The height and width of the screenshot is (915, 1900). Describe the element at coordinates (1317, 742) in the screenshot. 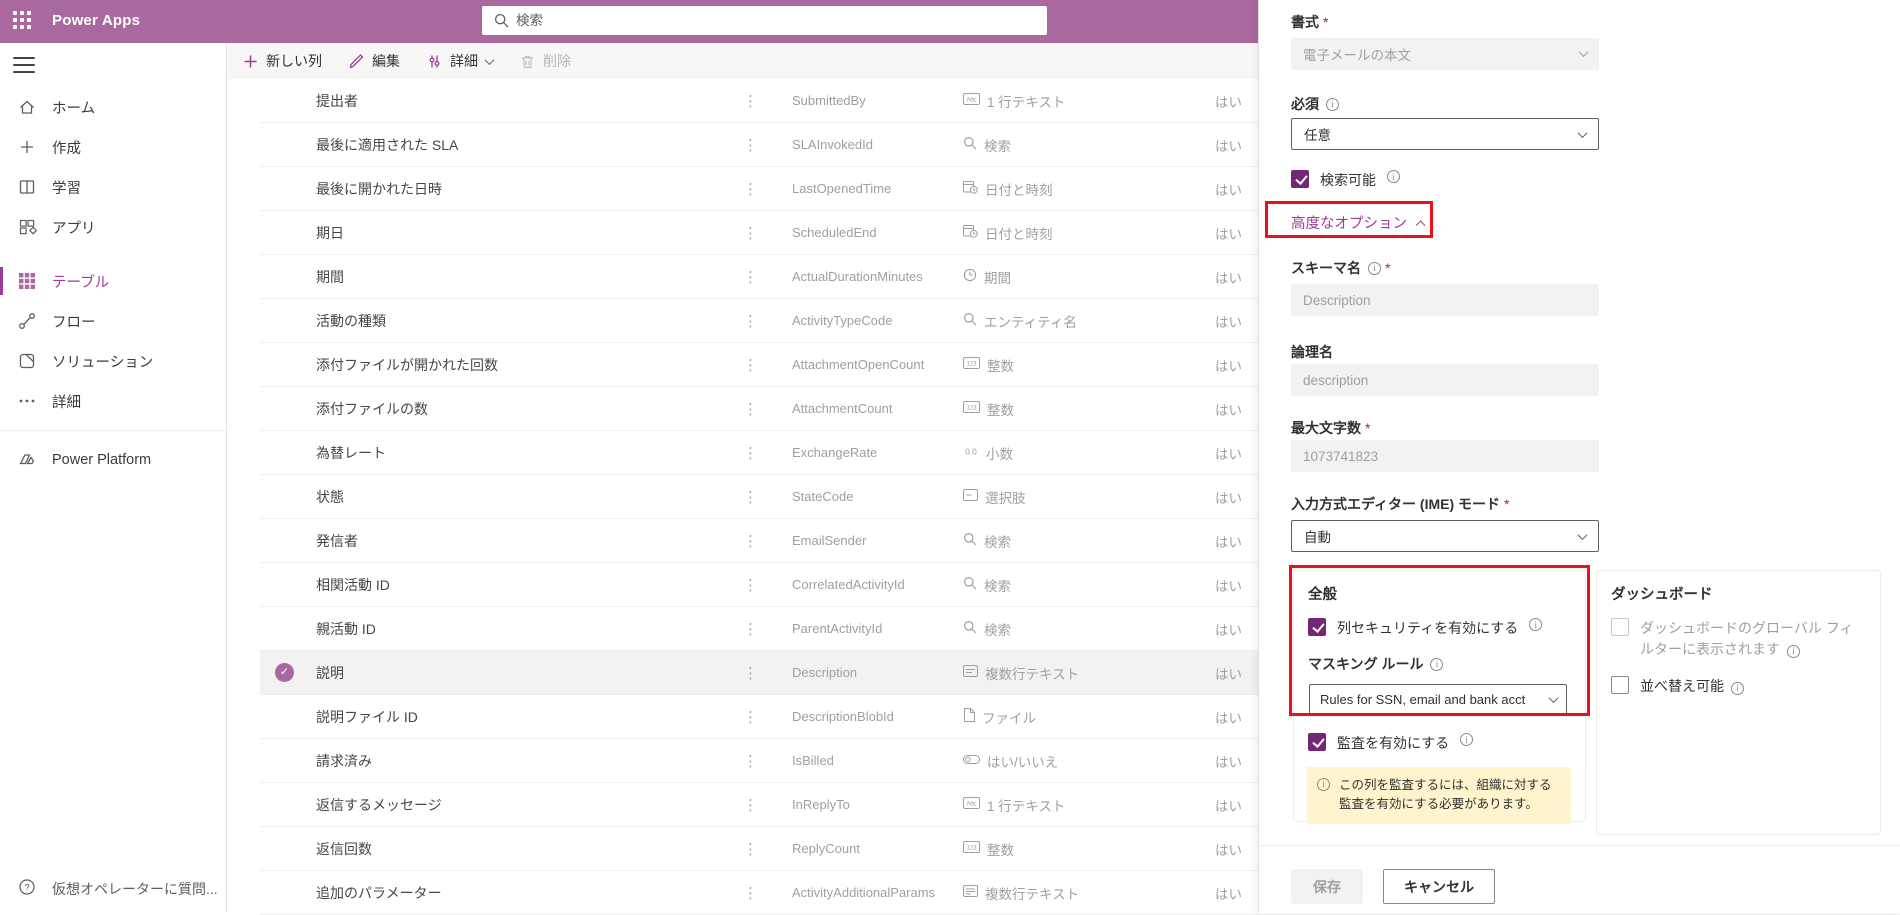

I see `audit-checkbox` at that location.